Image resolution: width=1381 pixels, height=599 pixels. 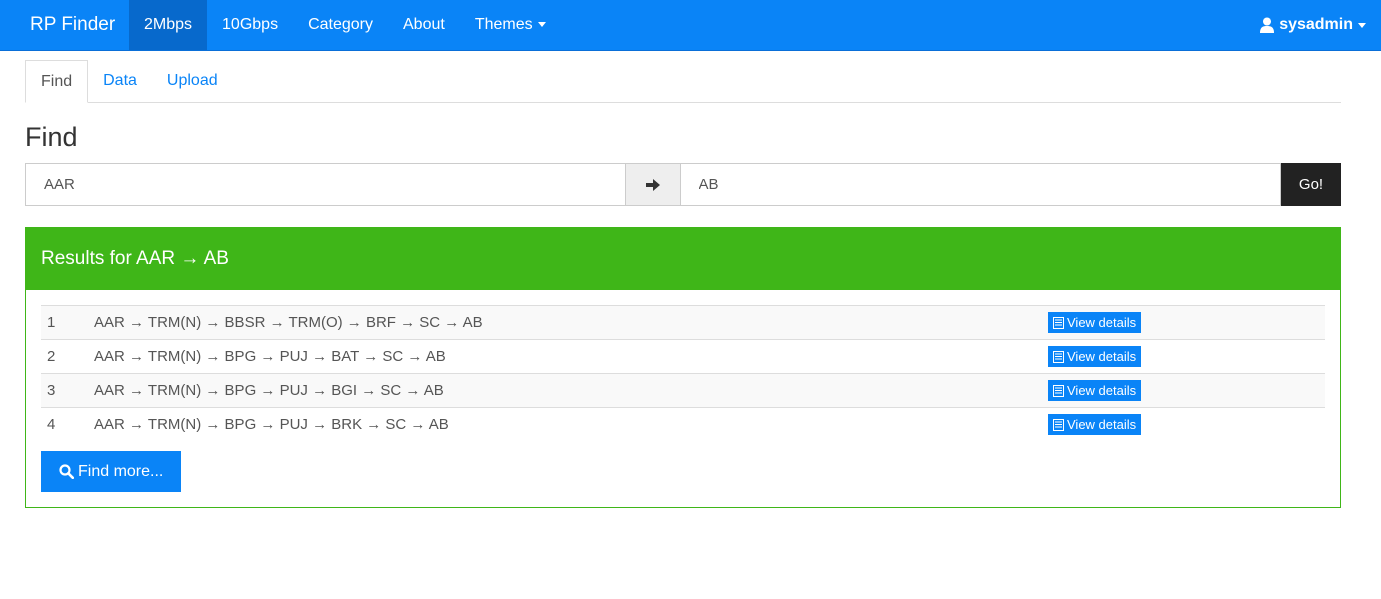 I want to click on tab-upload: Upload, so click(x=192, y=81).